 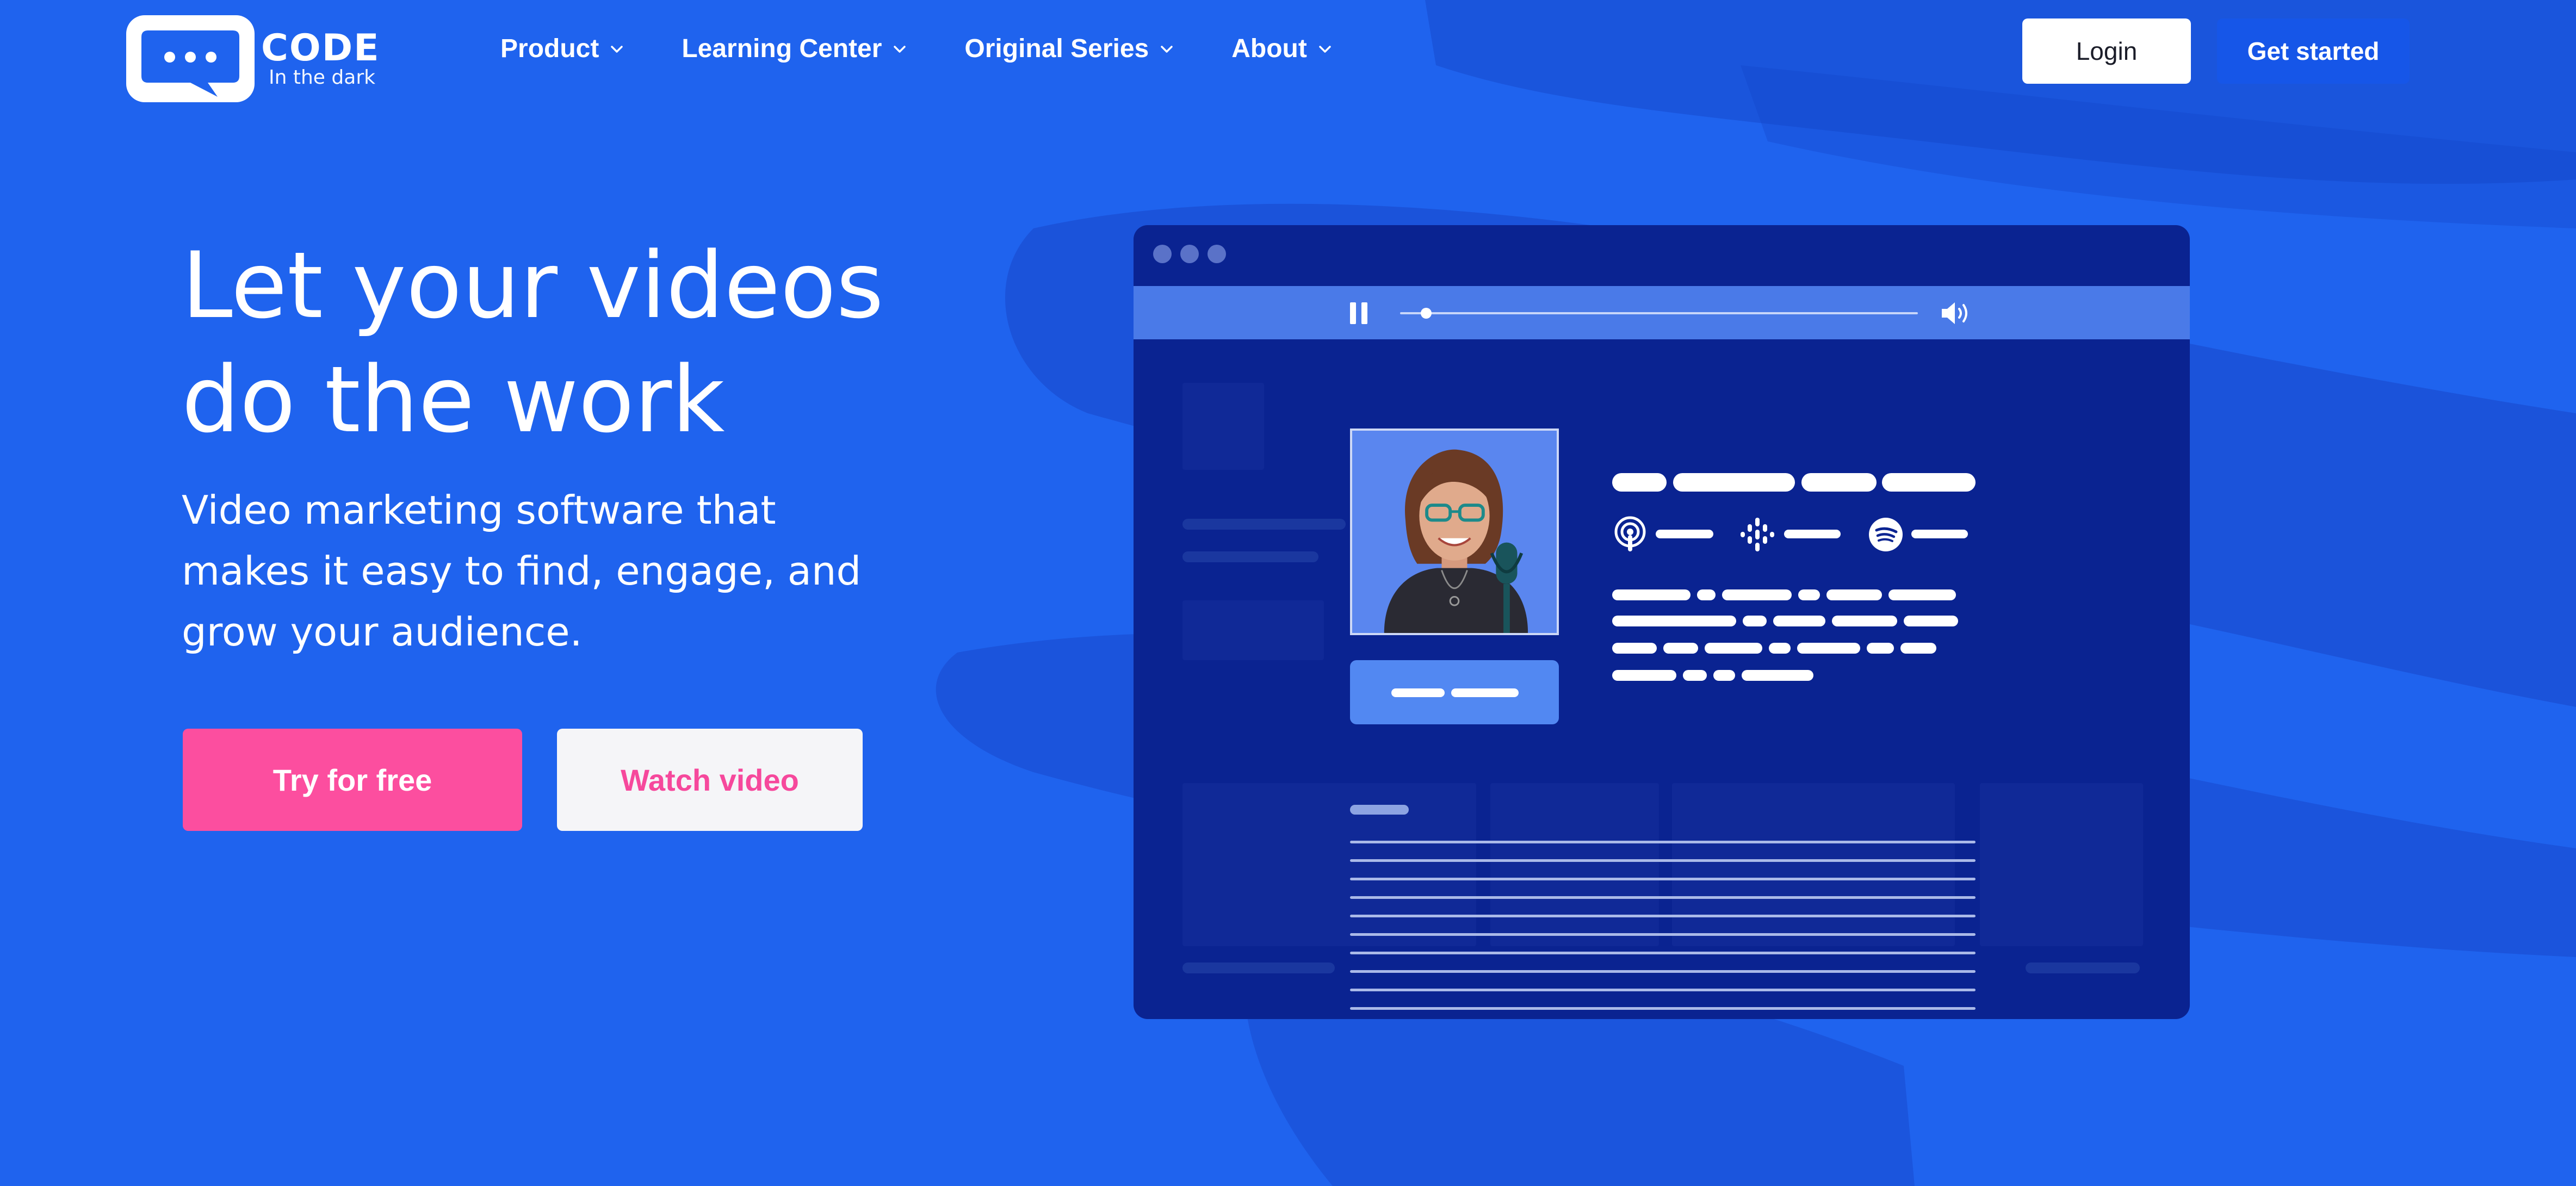 I want to click on speaker-portrait, so click(x=1454, y=532).